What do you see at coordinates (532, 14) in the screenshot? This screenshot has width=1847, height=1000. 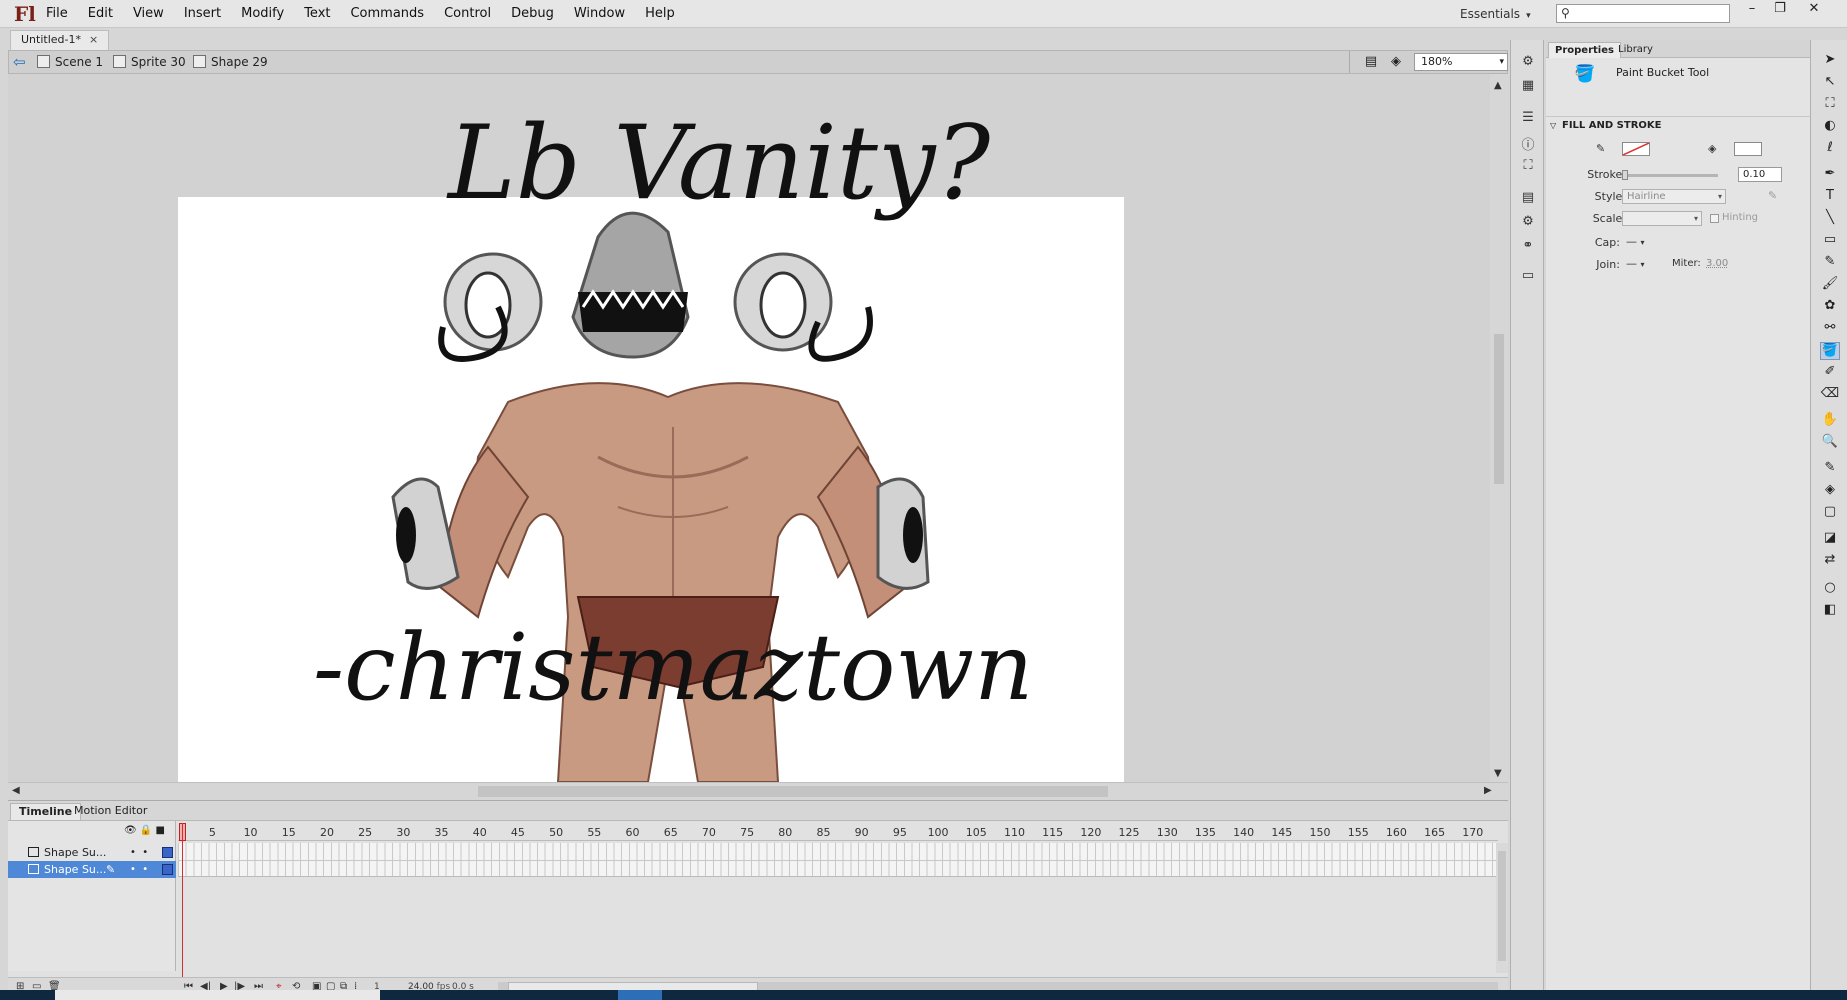 I see `menu-debug: Debug` at bounding box center [532, 14].